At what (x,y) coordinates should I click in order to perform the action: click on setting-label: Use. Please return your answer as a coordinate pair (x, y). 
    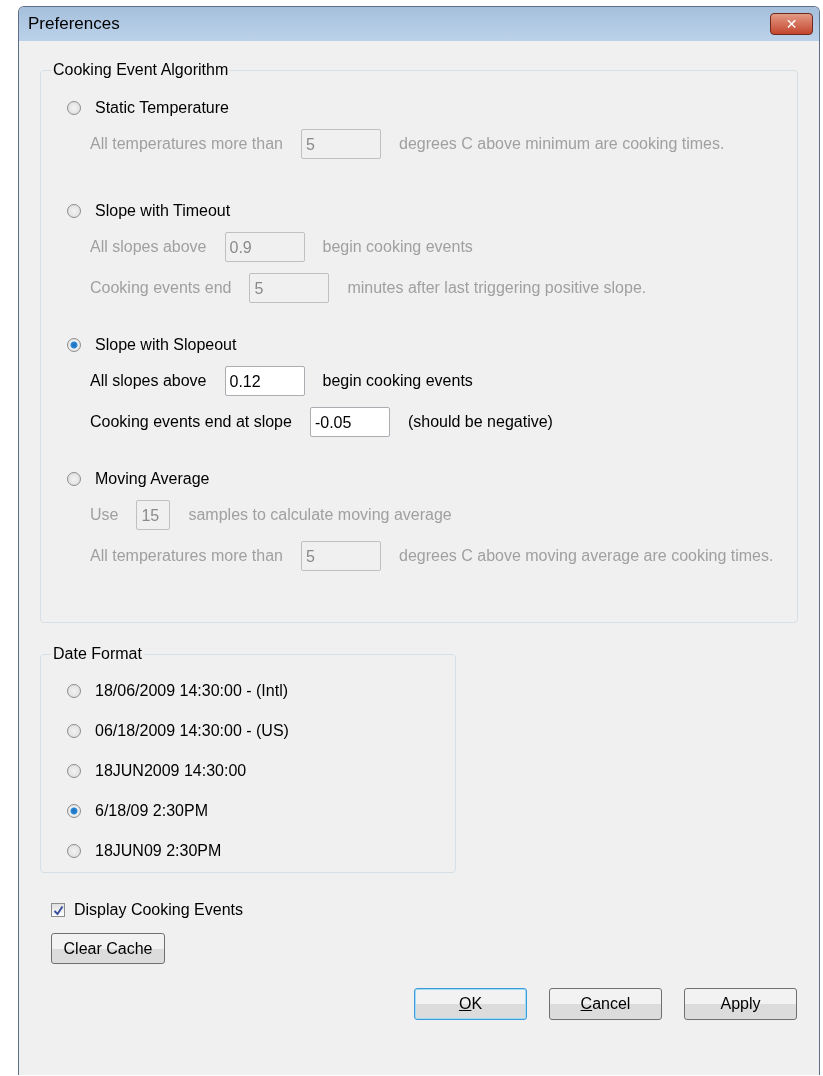
    Looking at the image, I should click on (104, 514).